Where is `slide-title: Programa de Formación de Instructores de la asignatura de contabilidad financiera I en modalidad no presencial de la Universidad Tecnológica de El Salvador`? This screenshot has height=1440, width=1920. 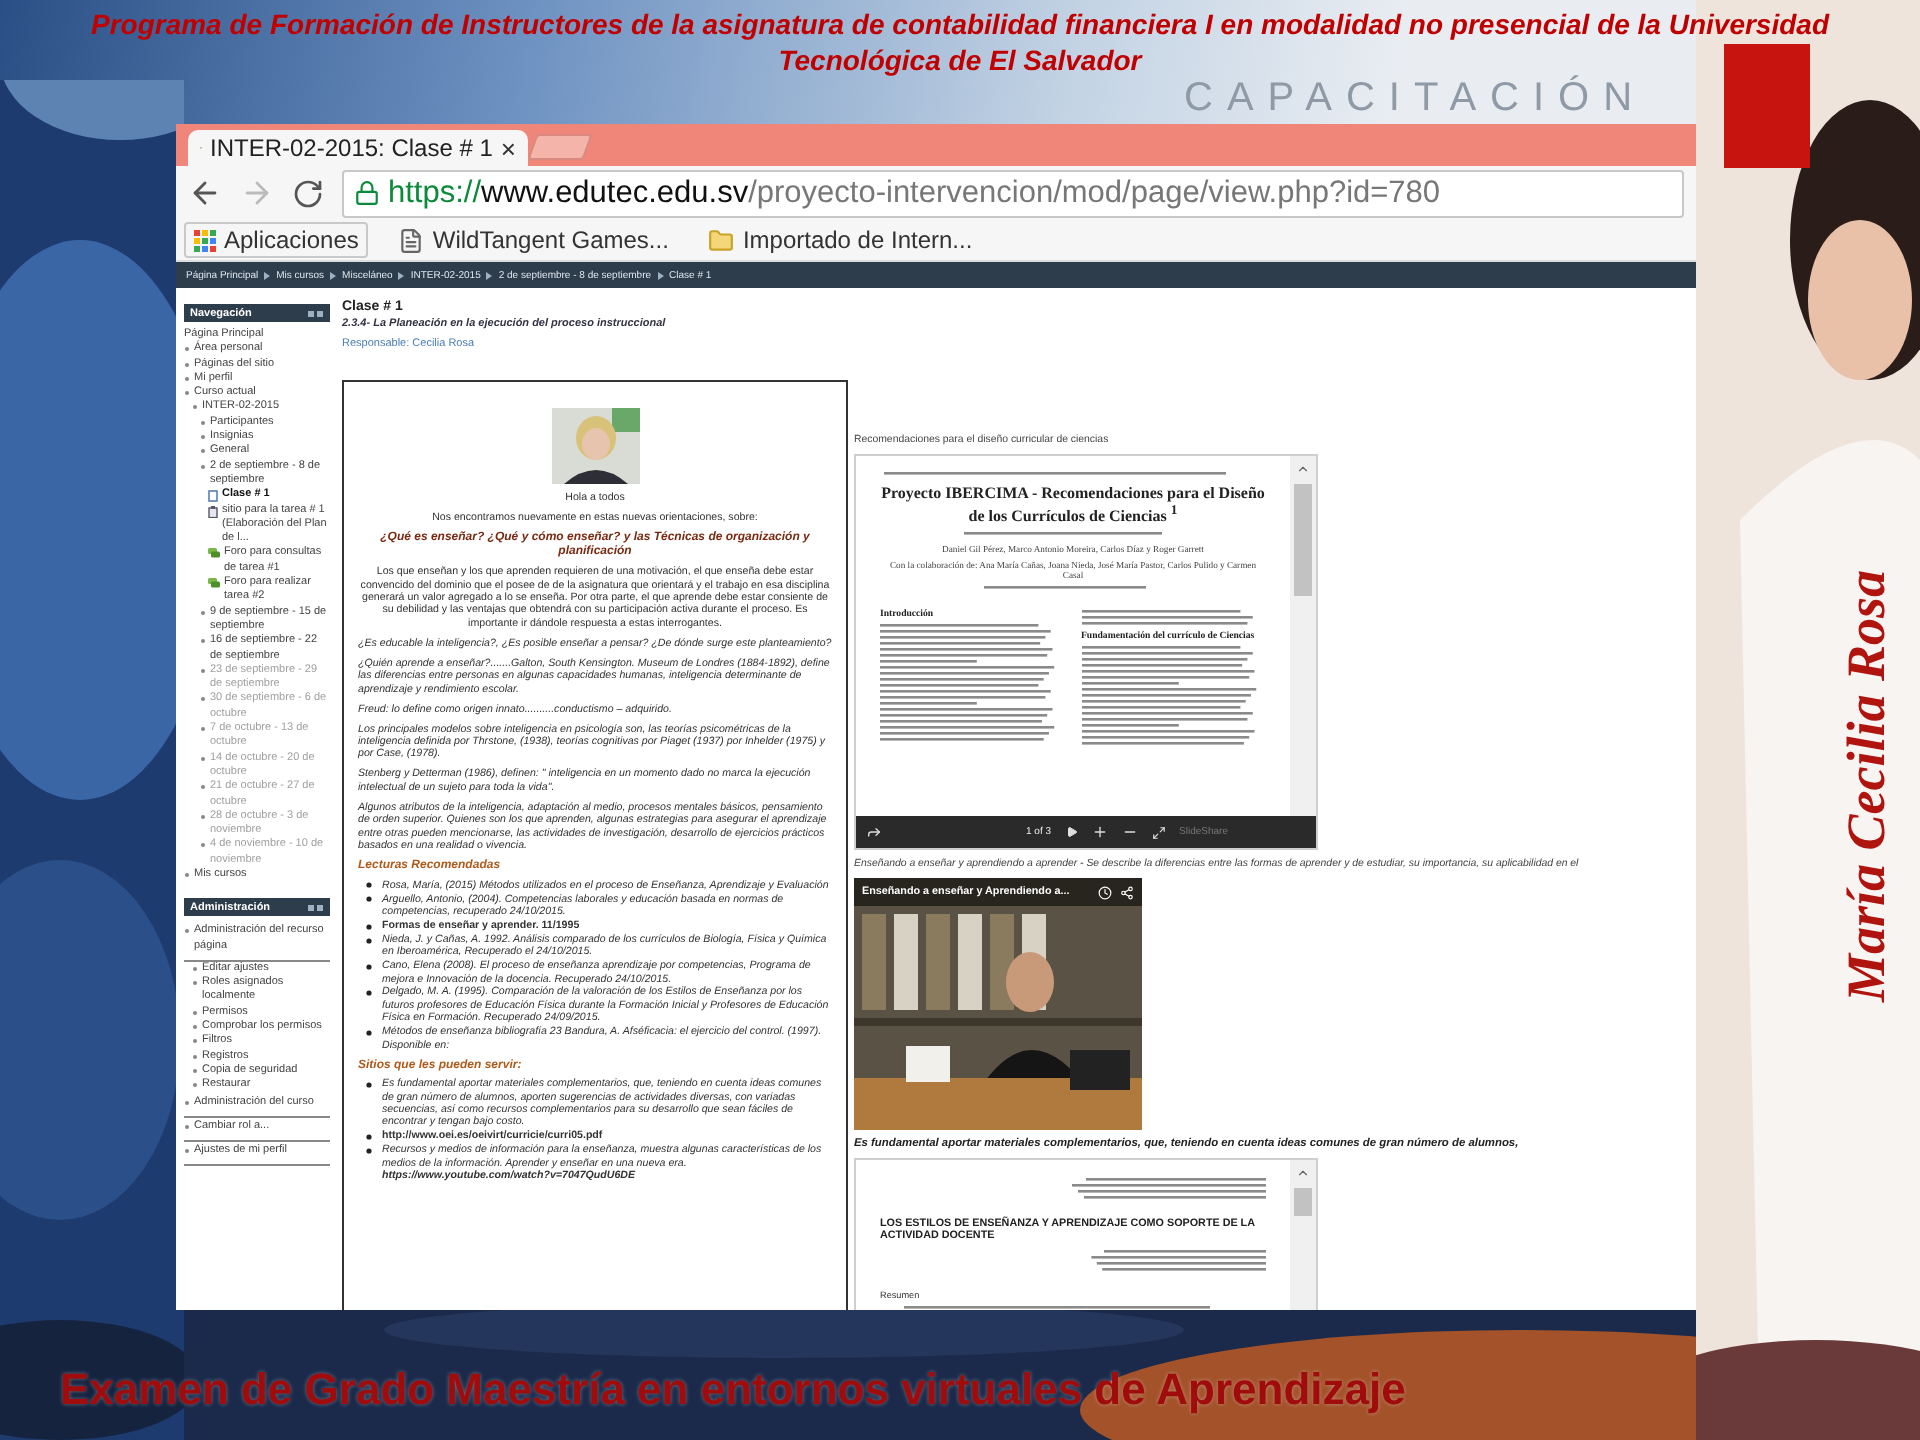 slide-title: Programa de Formación de Instructores de la asignatura de contabilidad financiera I en modalidad no presencial de la Universidad Tecnológica de El Salvador is located at coordinates (959, 42).